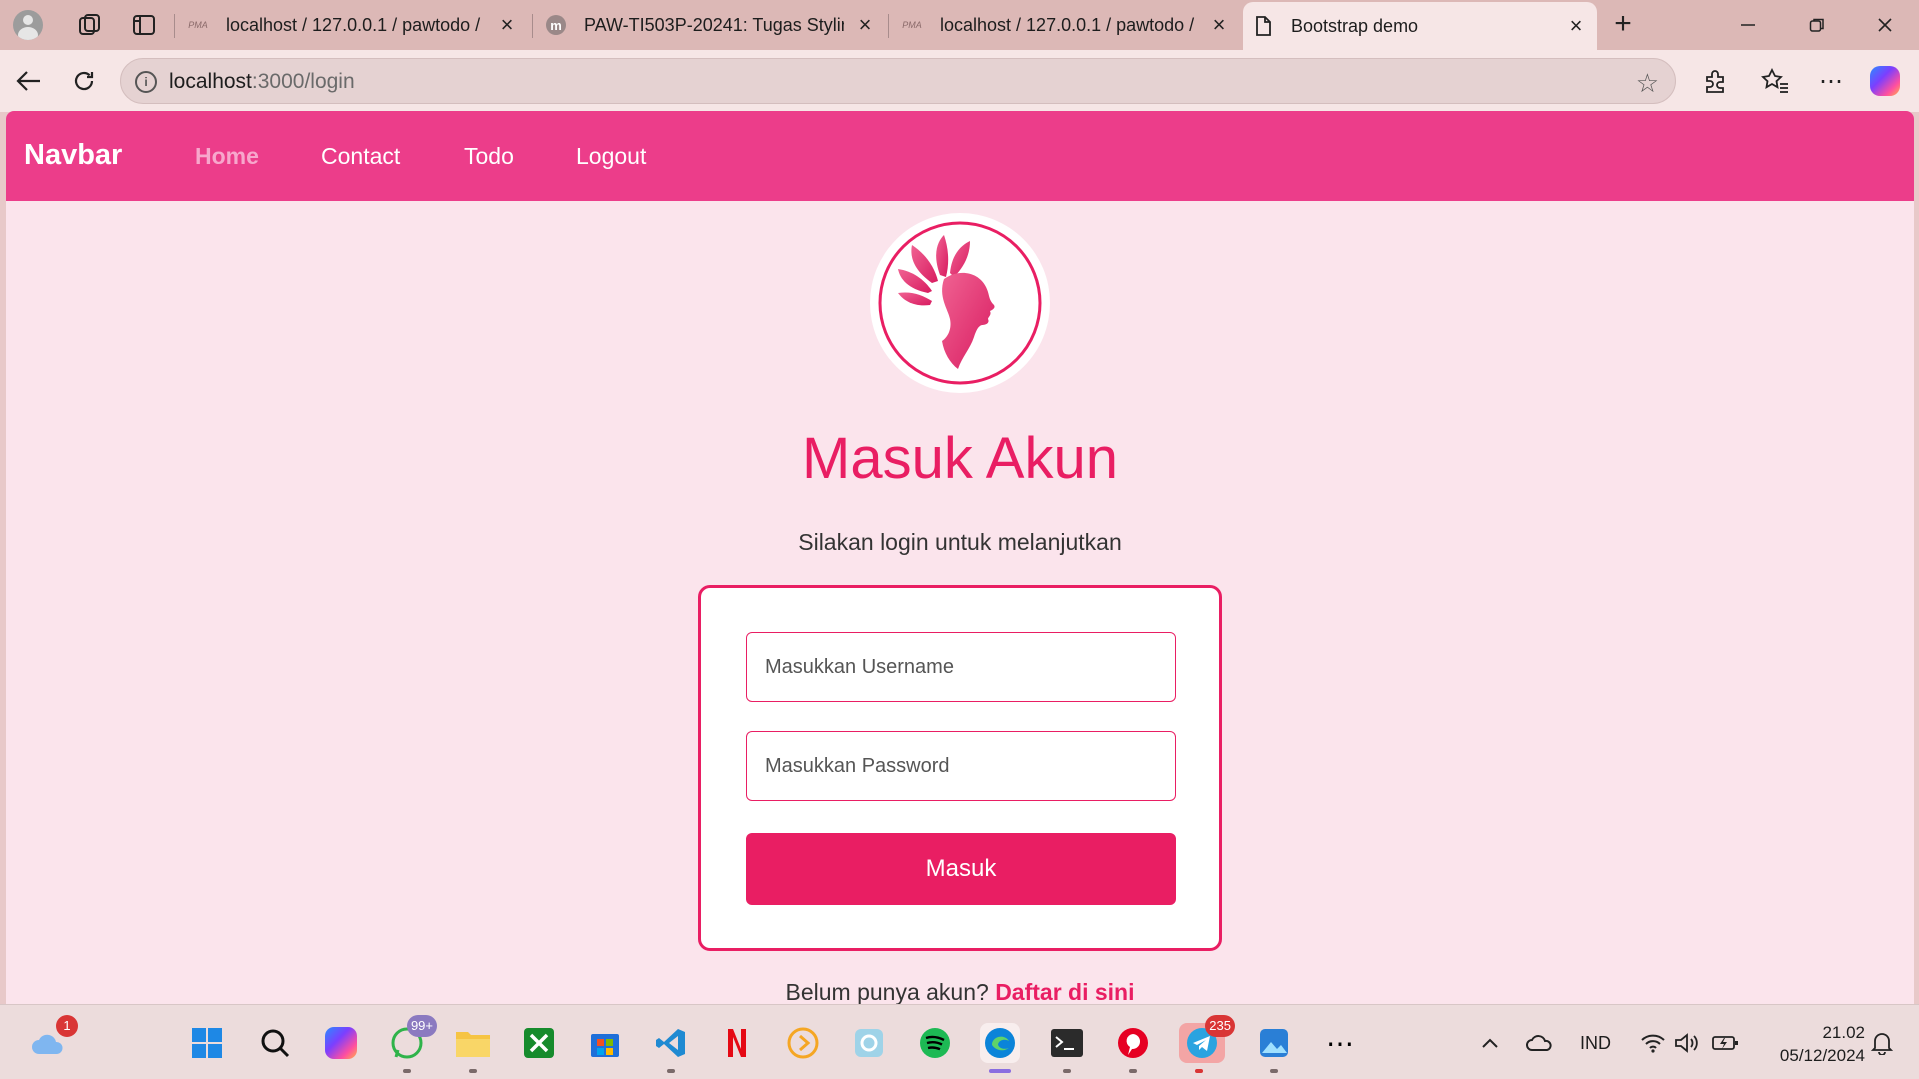 Image resolution: width=1919 pixels, height=1079 pixels. I want to click on telegram-icon: 235, so click(1207, 1044).